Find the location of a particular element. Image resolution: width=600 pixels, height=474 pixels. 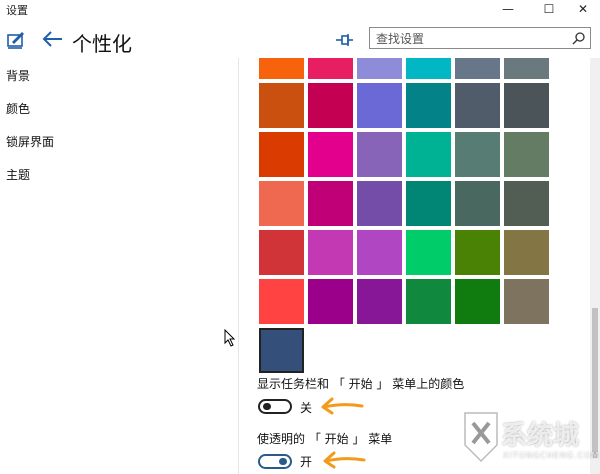

search-input is located at coordinates (465, 39).